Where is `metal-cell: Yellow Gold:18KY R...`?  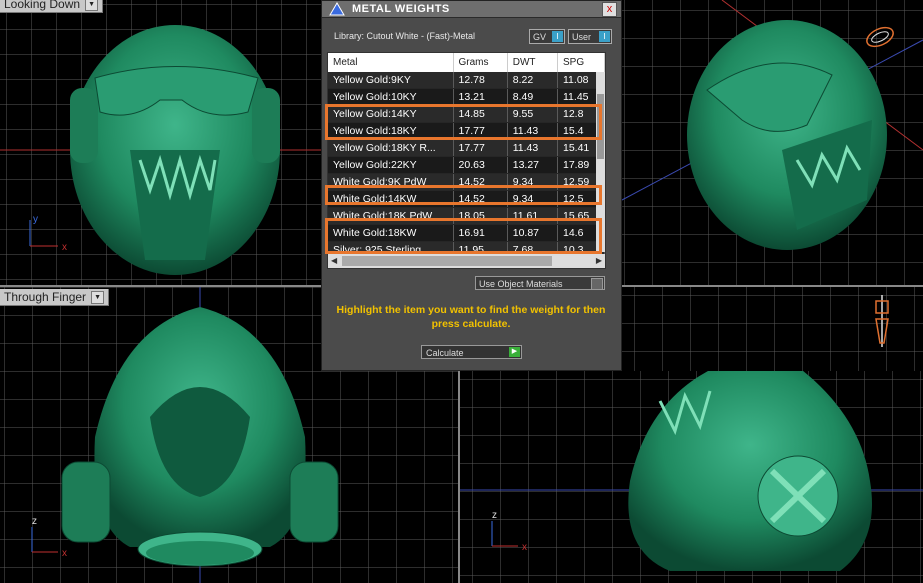
metal-cell: Yellow Gold:18KY R... is located at coordinates (391, 148).